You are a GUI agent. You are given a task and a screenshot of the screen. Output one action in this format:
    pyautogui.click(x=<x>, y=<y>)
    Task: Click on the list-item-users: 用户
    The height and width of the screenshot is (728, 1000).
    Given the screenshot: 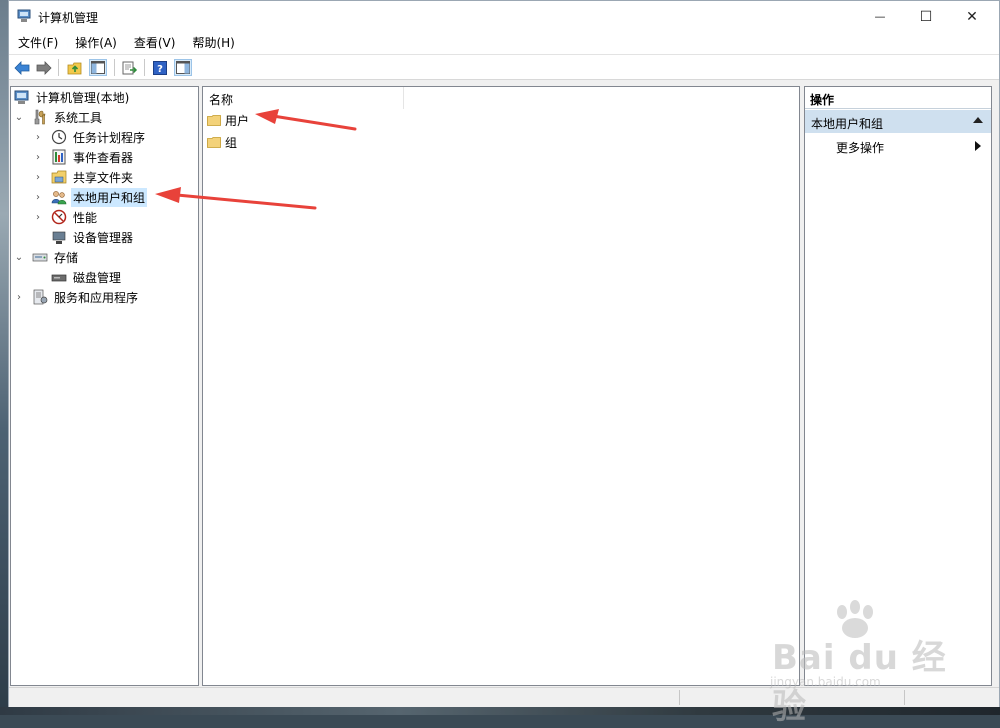 What is the action you would take?
    pyautogui.click(x=228, y=120)
    